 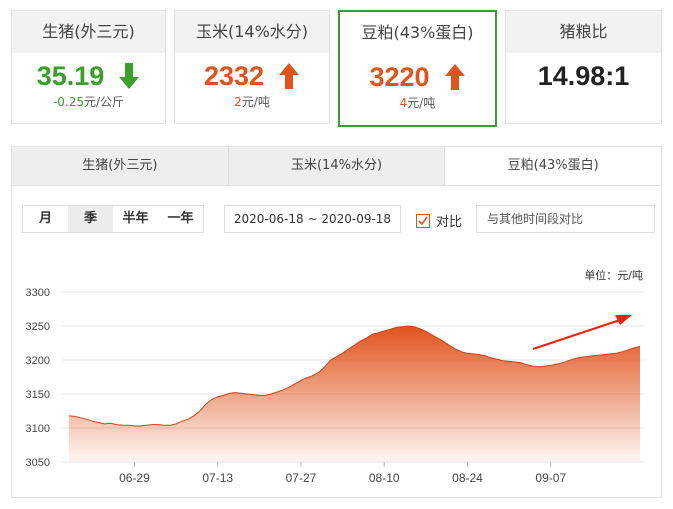 I want to click on card-title: 玉米(14%水分), so click(x=252, y=32).